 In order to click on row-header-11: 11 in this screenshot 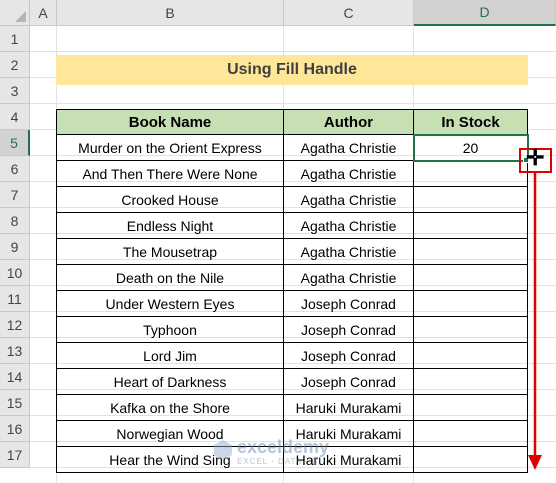, I will do `click(15, 299)`.